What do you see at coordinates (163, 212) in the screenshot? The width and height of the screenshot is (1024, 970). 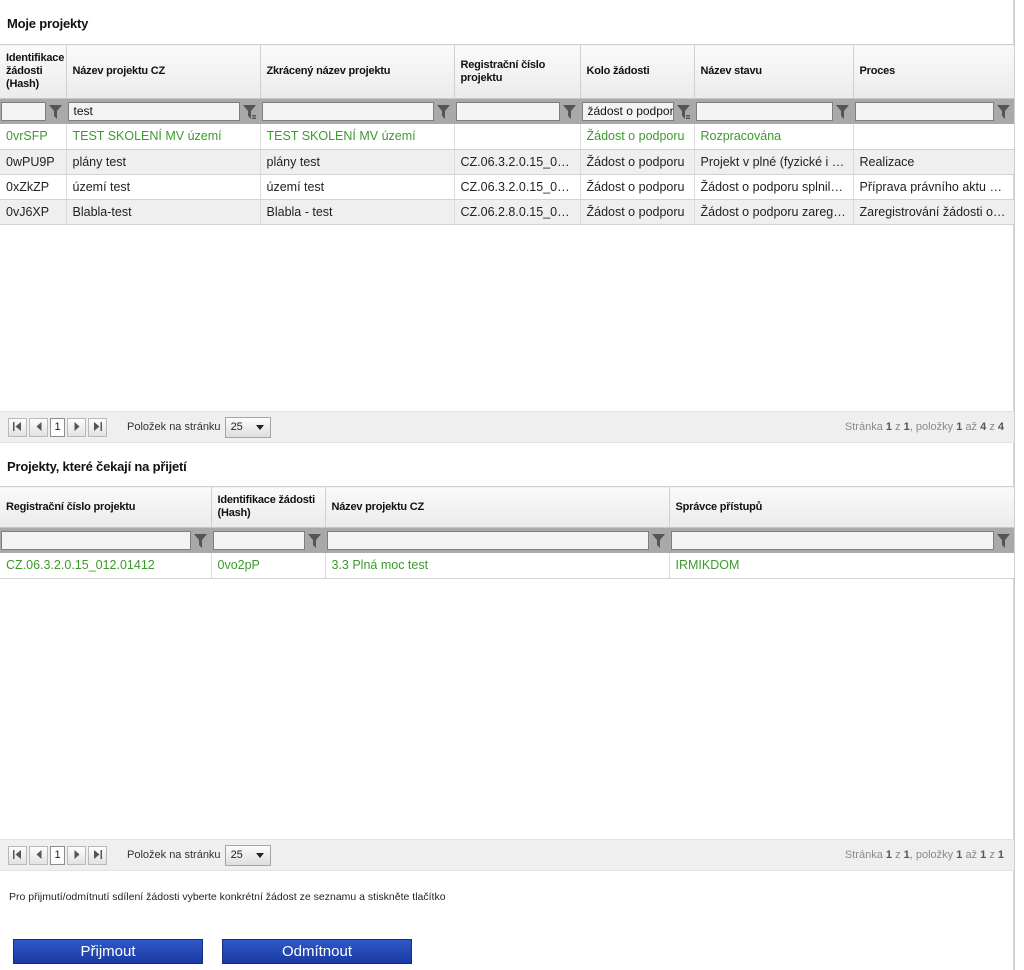 I see `cell-project-name: Blabla-test` at bounding box center [163, 212].